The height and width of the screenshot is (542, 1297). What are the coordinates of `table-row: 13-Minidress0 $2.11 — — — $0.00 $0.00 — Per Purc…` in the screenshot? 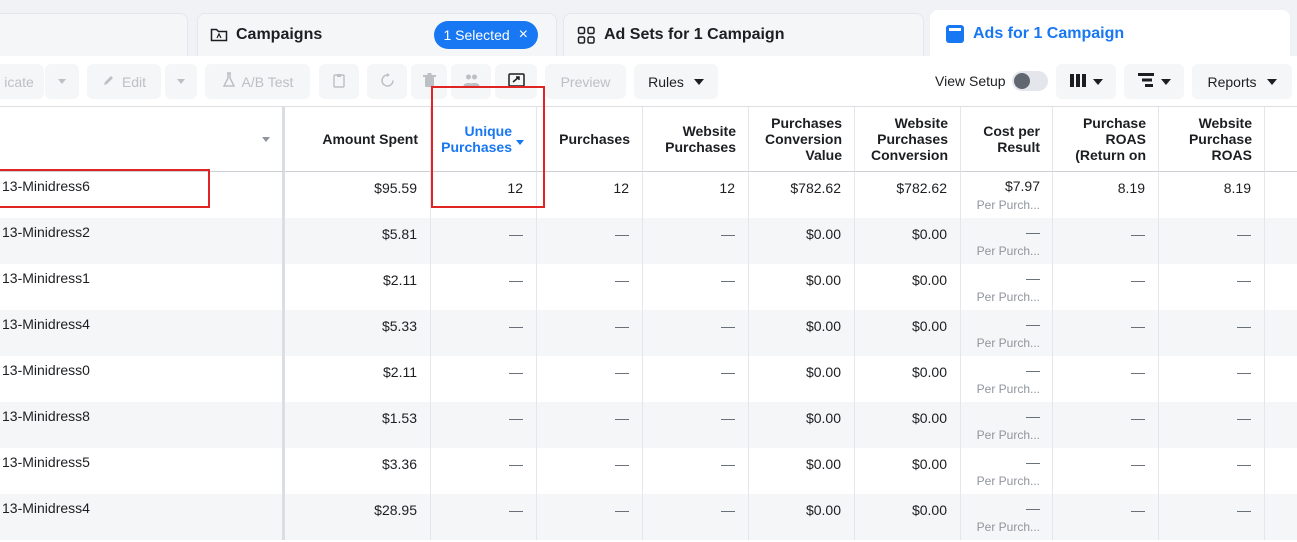 It's located at (648, 379).